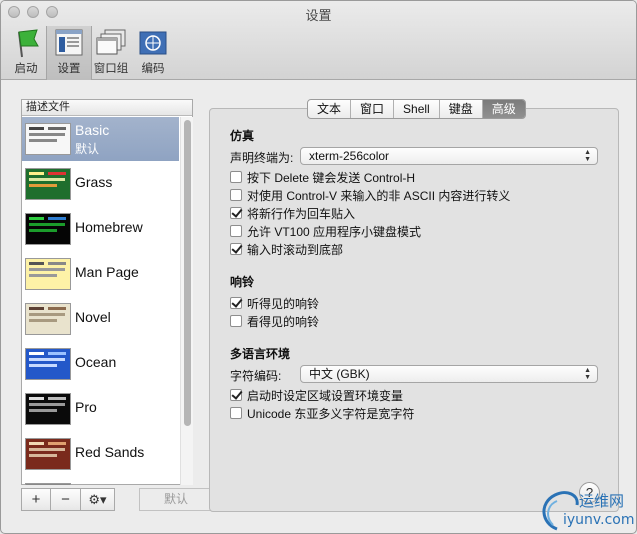 The width and height of the screenshot is (637, 534). I want to click on toolbar-item-startup: 启动, so click(26, 53).